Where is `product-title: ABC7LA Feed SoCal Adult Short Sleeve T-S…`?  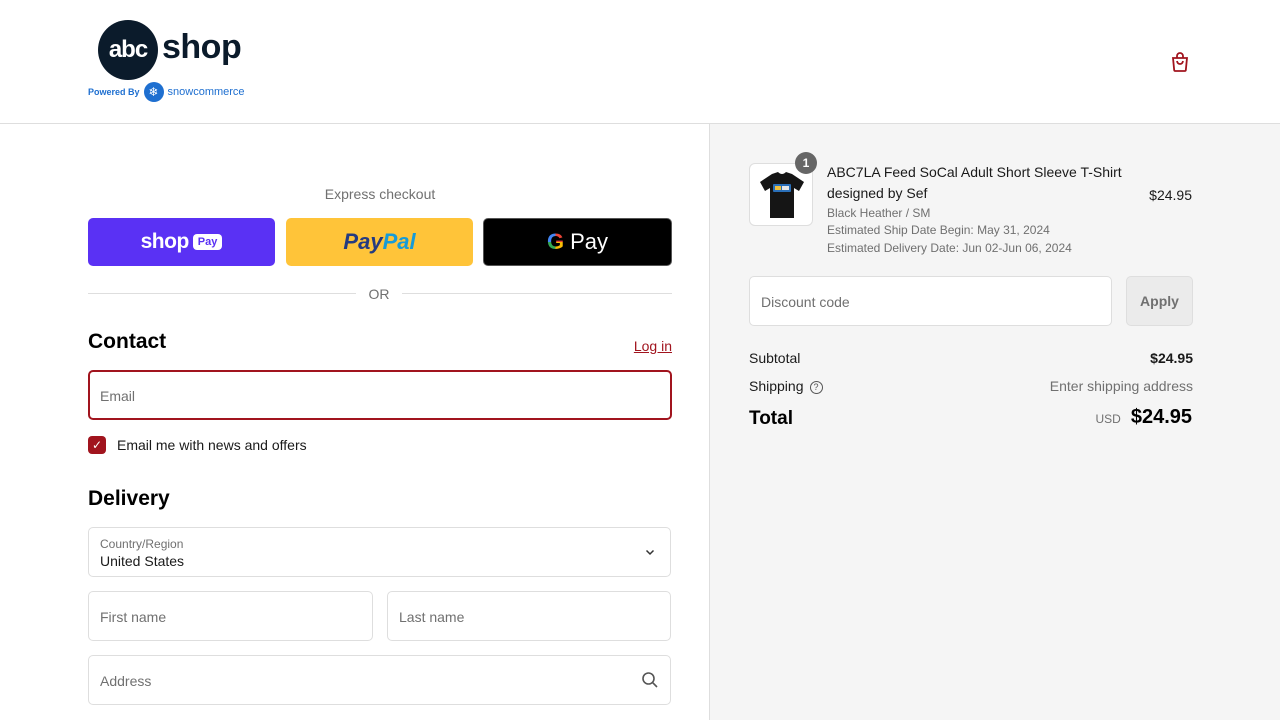
product-title: ABC7LA Feed SoCal Adult Short Sleeve T-S… is located at coordinates (974, 182).